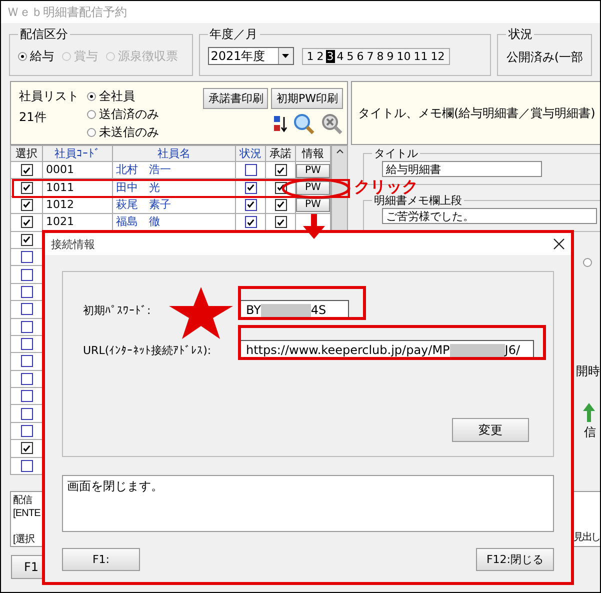 The width and height of the screenshot is (601, 593). What do you see at coordinates (544, 57) in the screenshot?
I see `status-text: 公開済み(一部` at bounding box center [544, 57].